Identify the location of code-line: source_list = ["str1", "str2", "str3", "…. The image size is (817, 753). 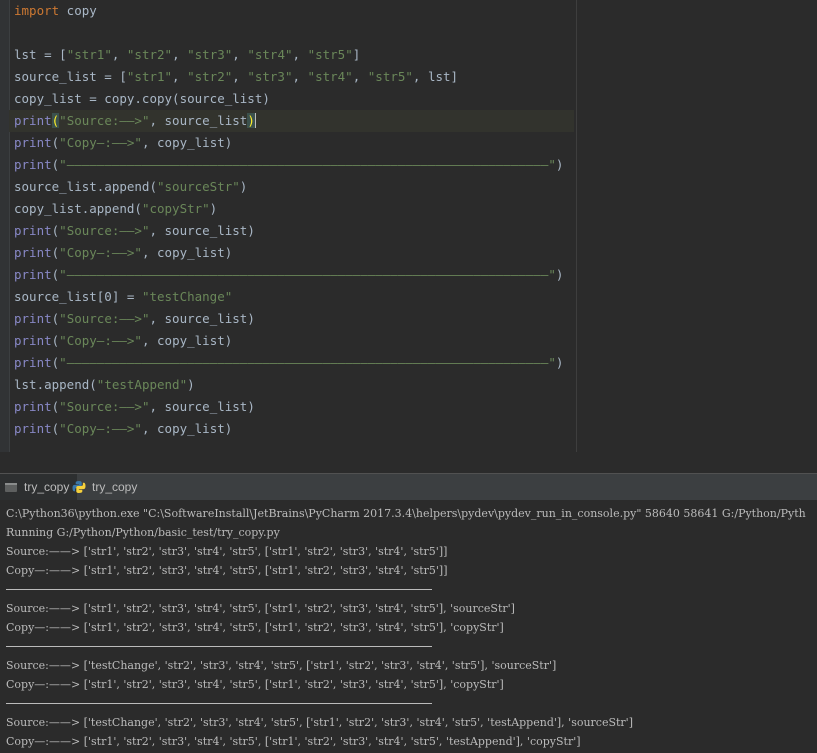
(294, 77).